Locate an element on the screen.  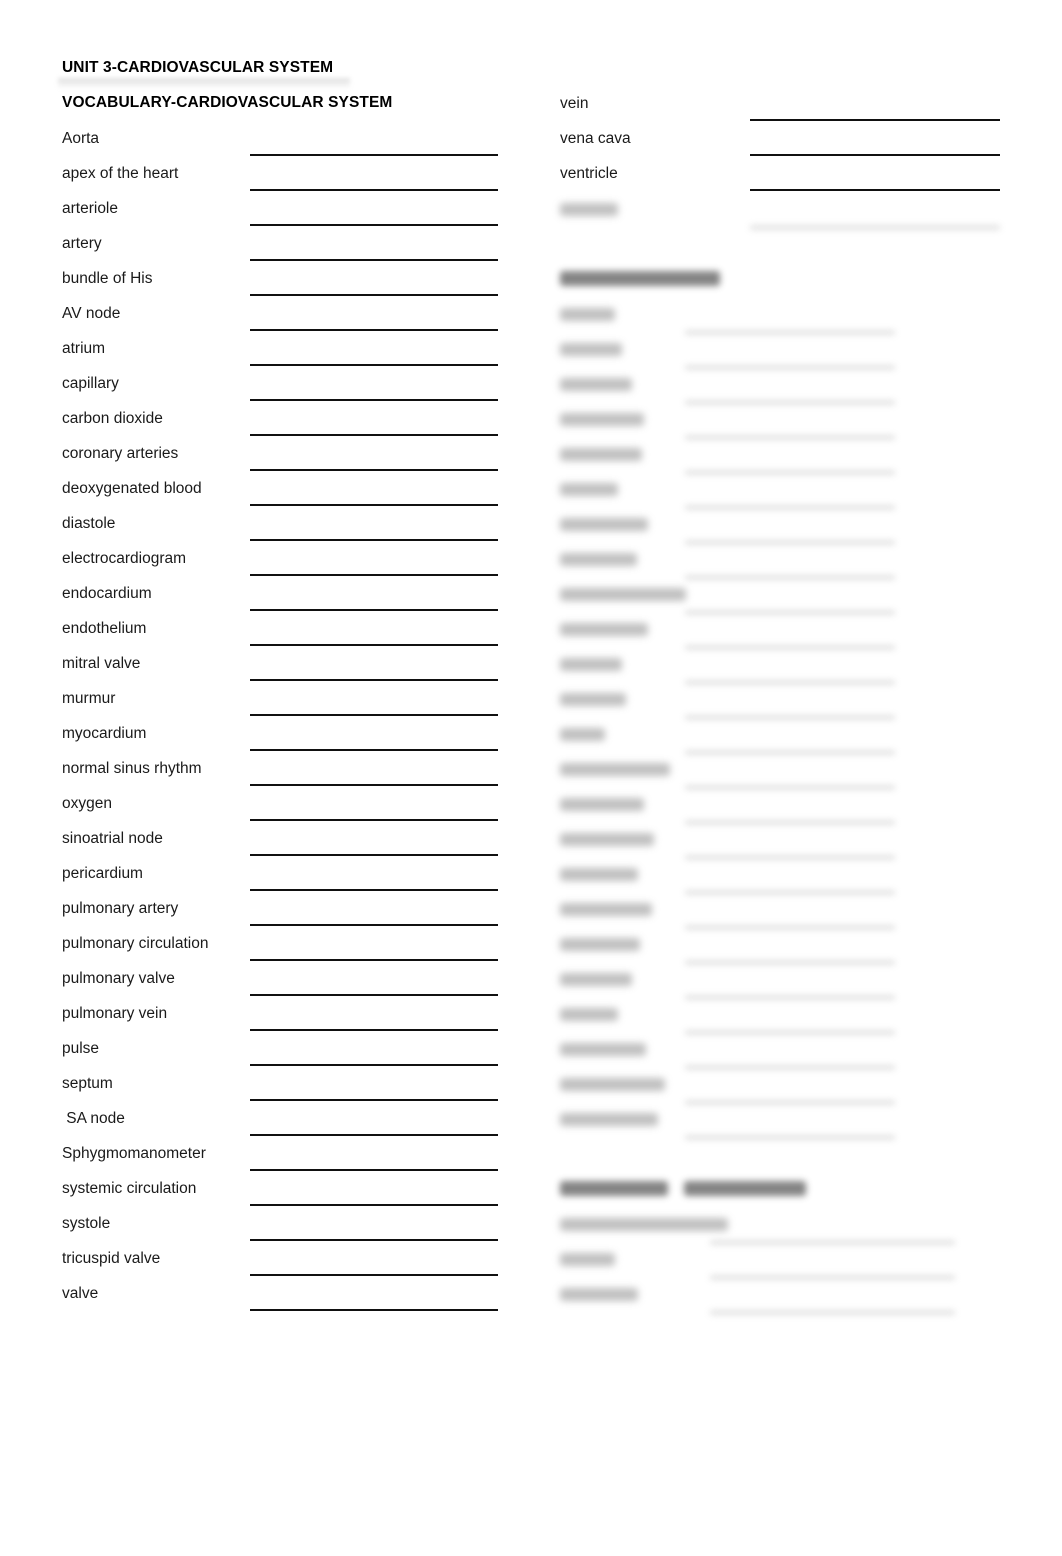
vocabulary-row: vein is located at coordinates (782, 110).